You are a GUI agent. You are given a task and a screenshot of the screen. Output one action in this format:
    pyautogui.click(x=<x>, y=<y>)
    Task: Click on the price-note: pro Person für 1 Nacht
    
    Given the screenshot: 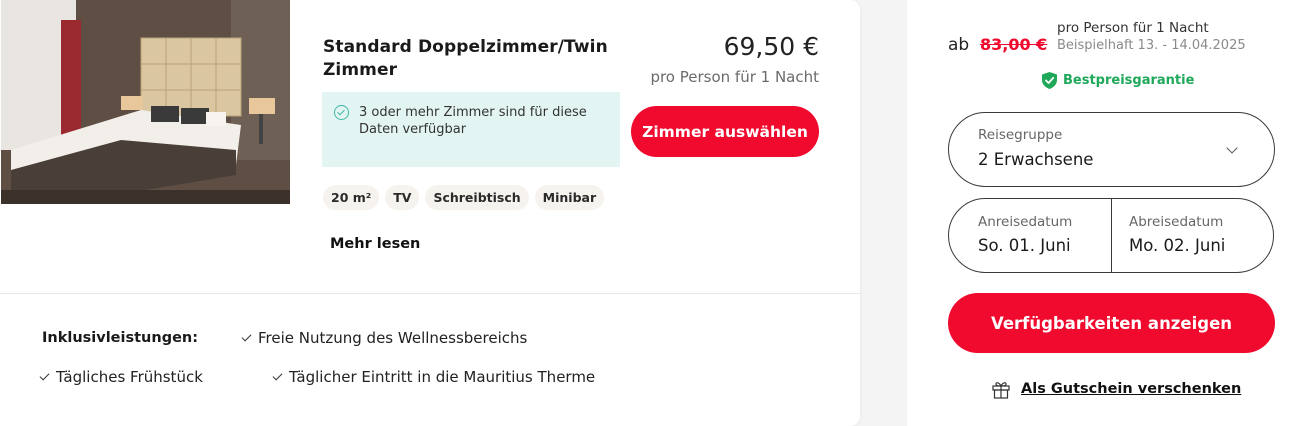 What is the action you would take?
    pyautogui.click(x=1133, y=28)
    